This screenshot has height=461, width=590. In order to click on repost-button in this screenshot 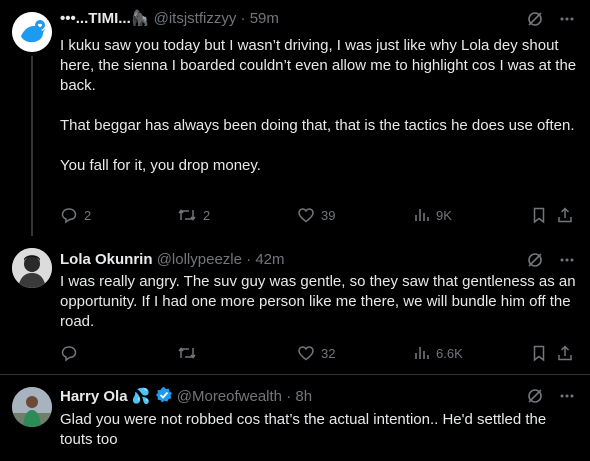, I will do `click(190, 353)`.